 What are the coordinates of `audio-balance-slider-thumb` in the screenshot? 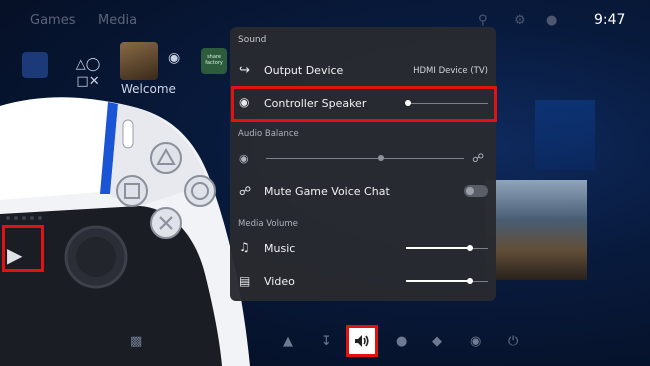 It's located at (380, 158).